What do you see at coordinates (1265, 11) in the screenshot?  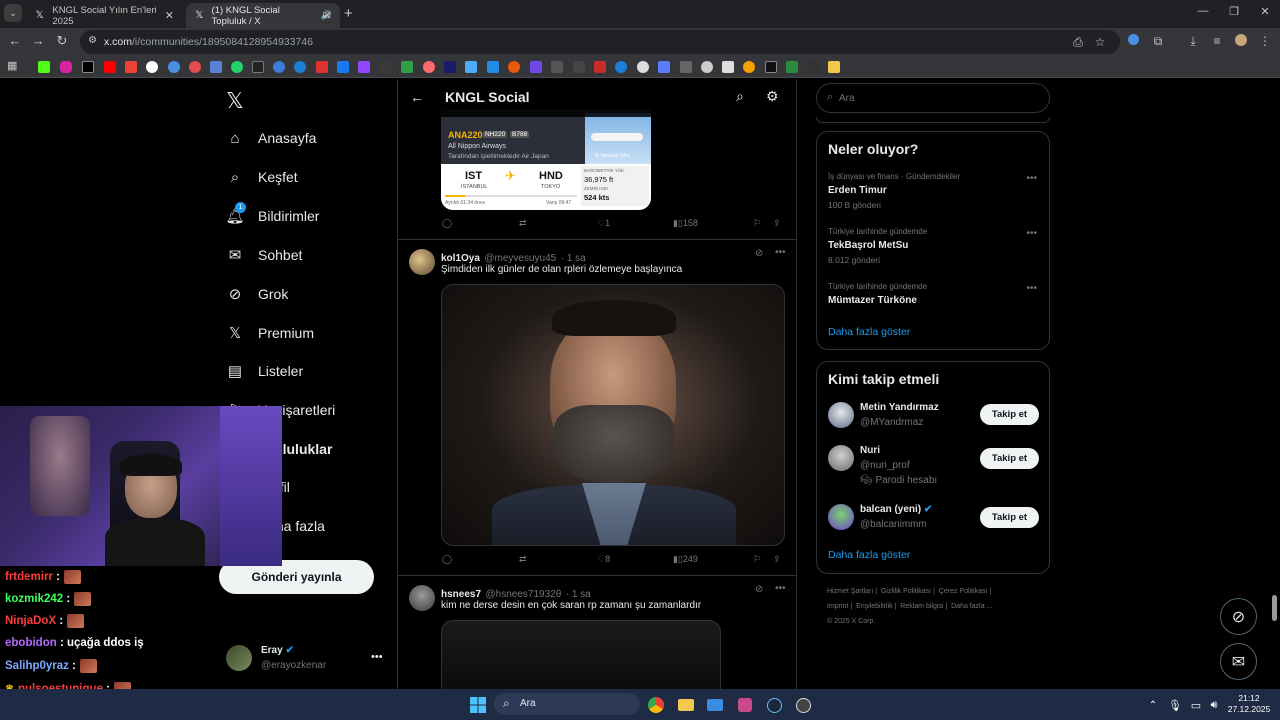 I see `close-window-button: ✕` at bounding box center [1265, 11].